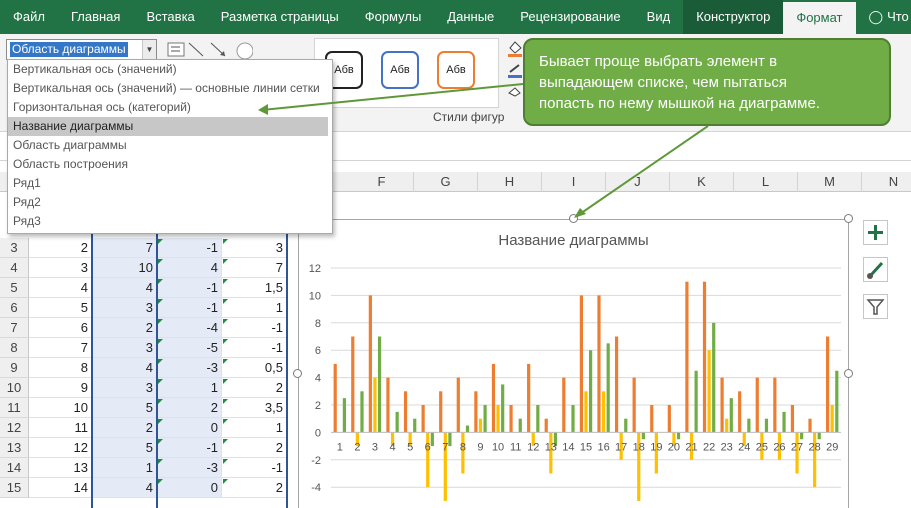  I want to click on table-cell: -3, so click(189, 468).